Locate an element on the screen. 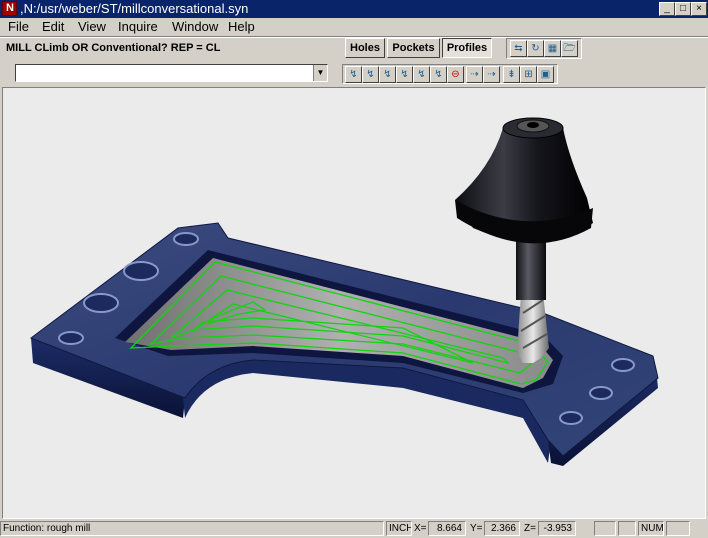 The width and height of the screenshot is (708, 538). menu-window: Window is located at coordinates (195, 26).